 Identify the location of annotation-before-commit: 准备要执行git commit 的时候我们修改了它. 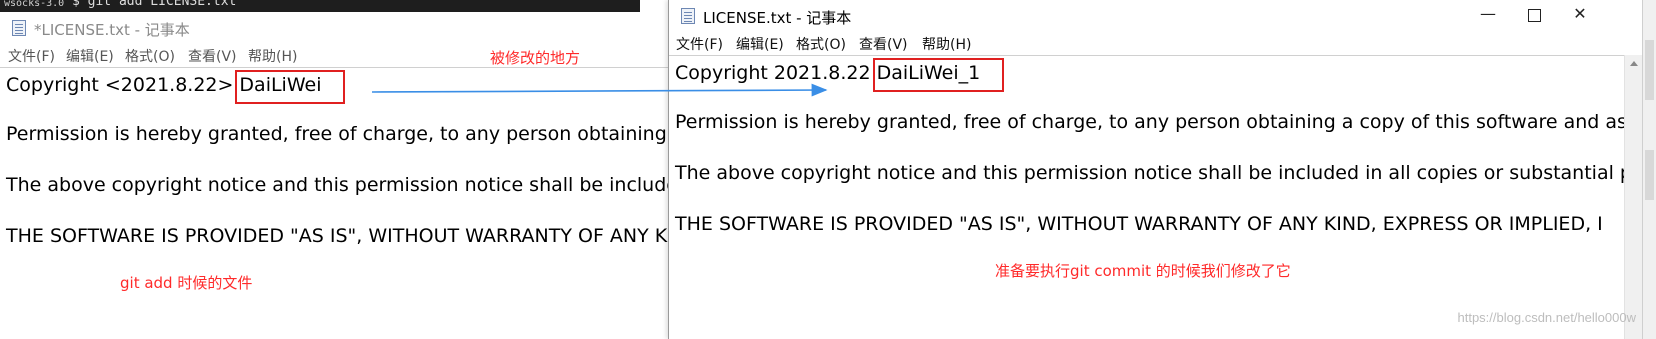
(1143, 271).